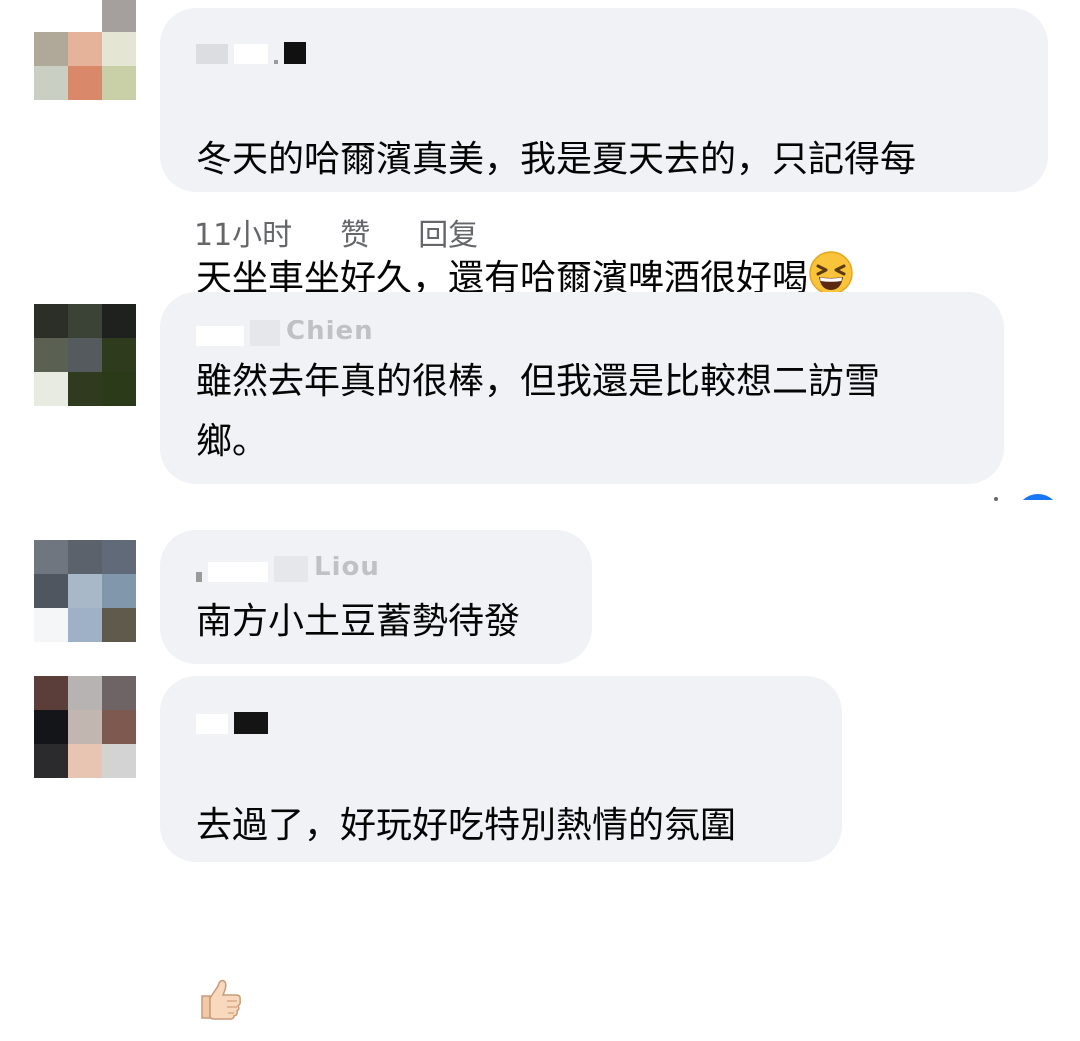  What do you see at coordinates (336, 232) in the screenshot?
I see `comment-actions: 11小时 赞 回复` at bounding box center [336, 232].